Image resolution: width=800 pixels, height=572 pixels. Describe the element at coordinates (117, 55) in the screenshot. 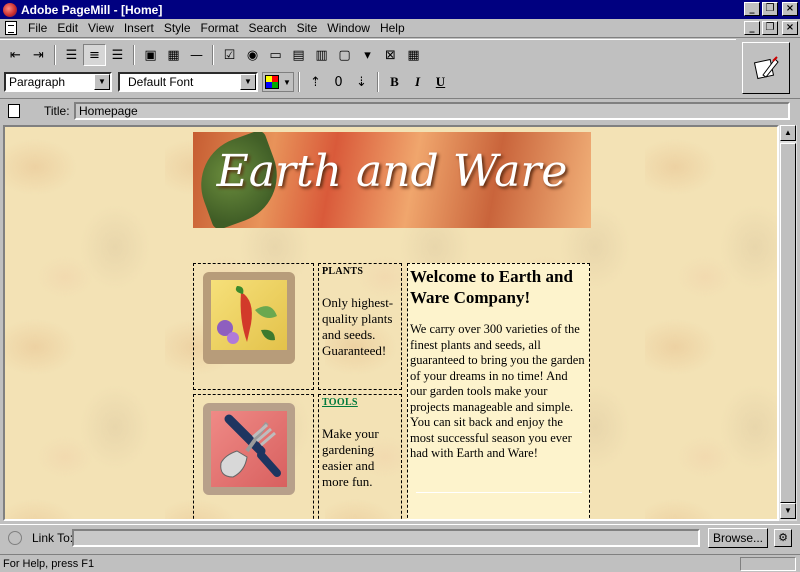

I see `align-right-icon: ☰` at that location.